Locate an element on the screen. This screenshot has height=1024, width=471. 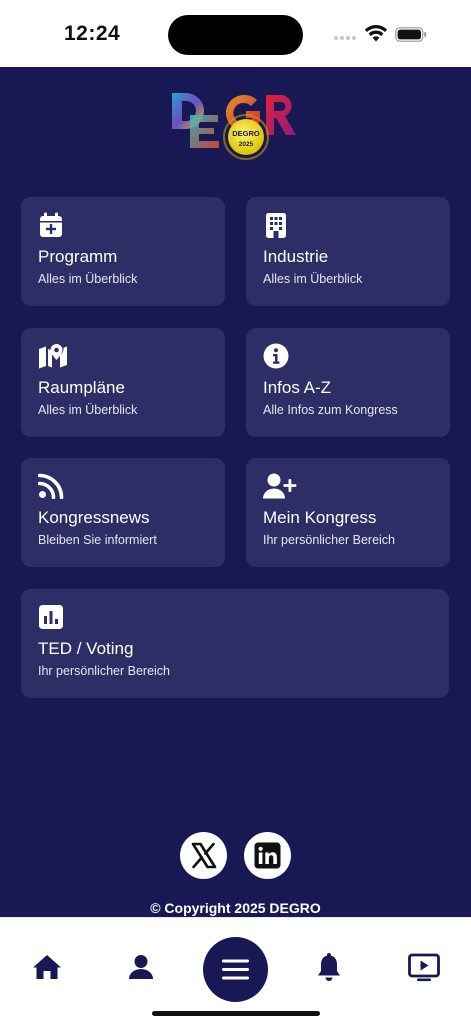
dynamic-island is located at coordinates (235, 35).